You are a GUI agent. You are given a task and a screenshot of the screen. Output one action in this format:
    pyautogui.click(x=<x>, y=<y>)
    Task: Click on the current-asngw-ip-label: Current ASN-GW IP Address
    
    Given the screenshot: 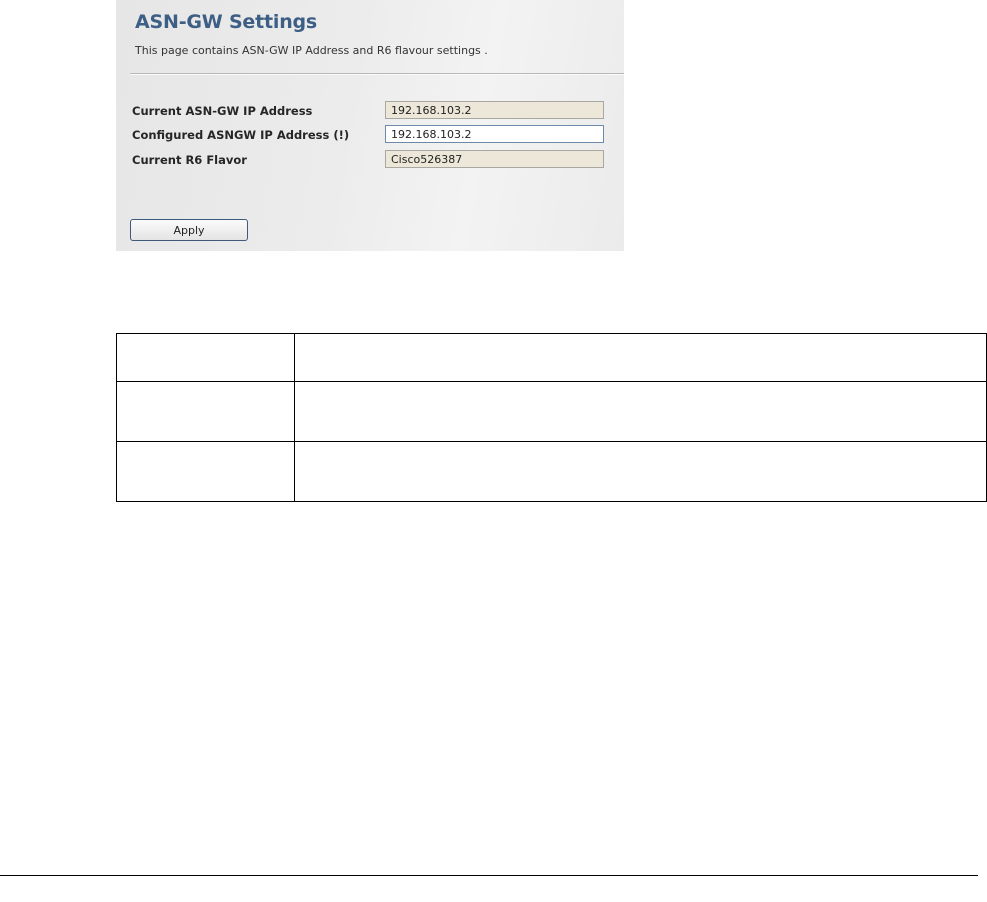 What is the action you would take?
    pyautogui.click(x=222, y=111)
    